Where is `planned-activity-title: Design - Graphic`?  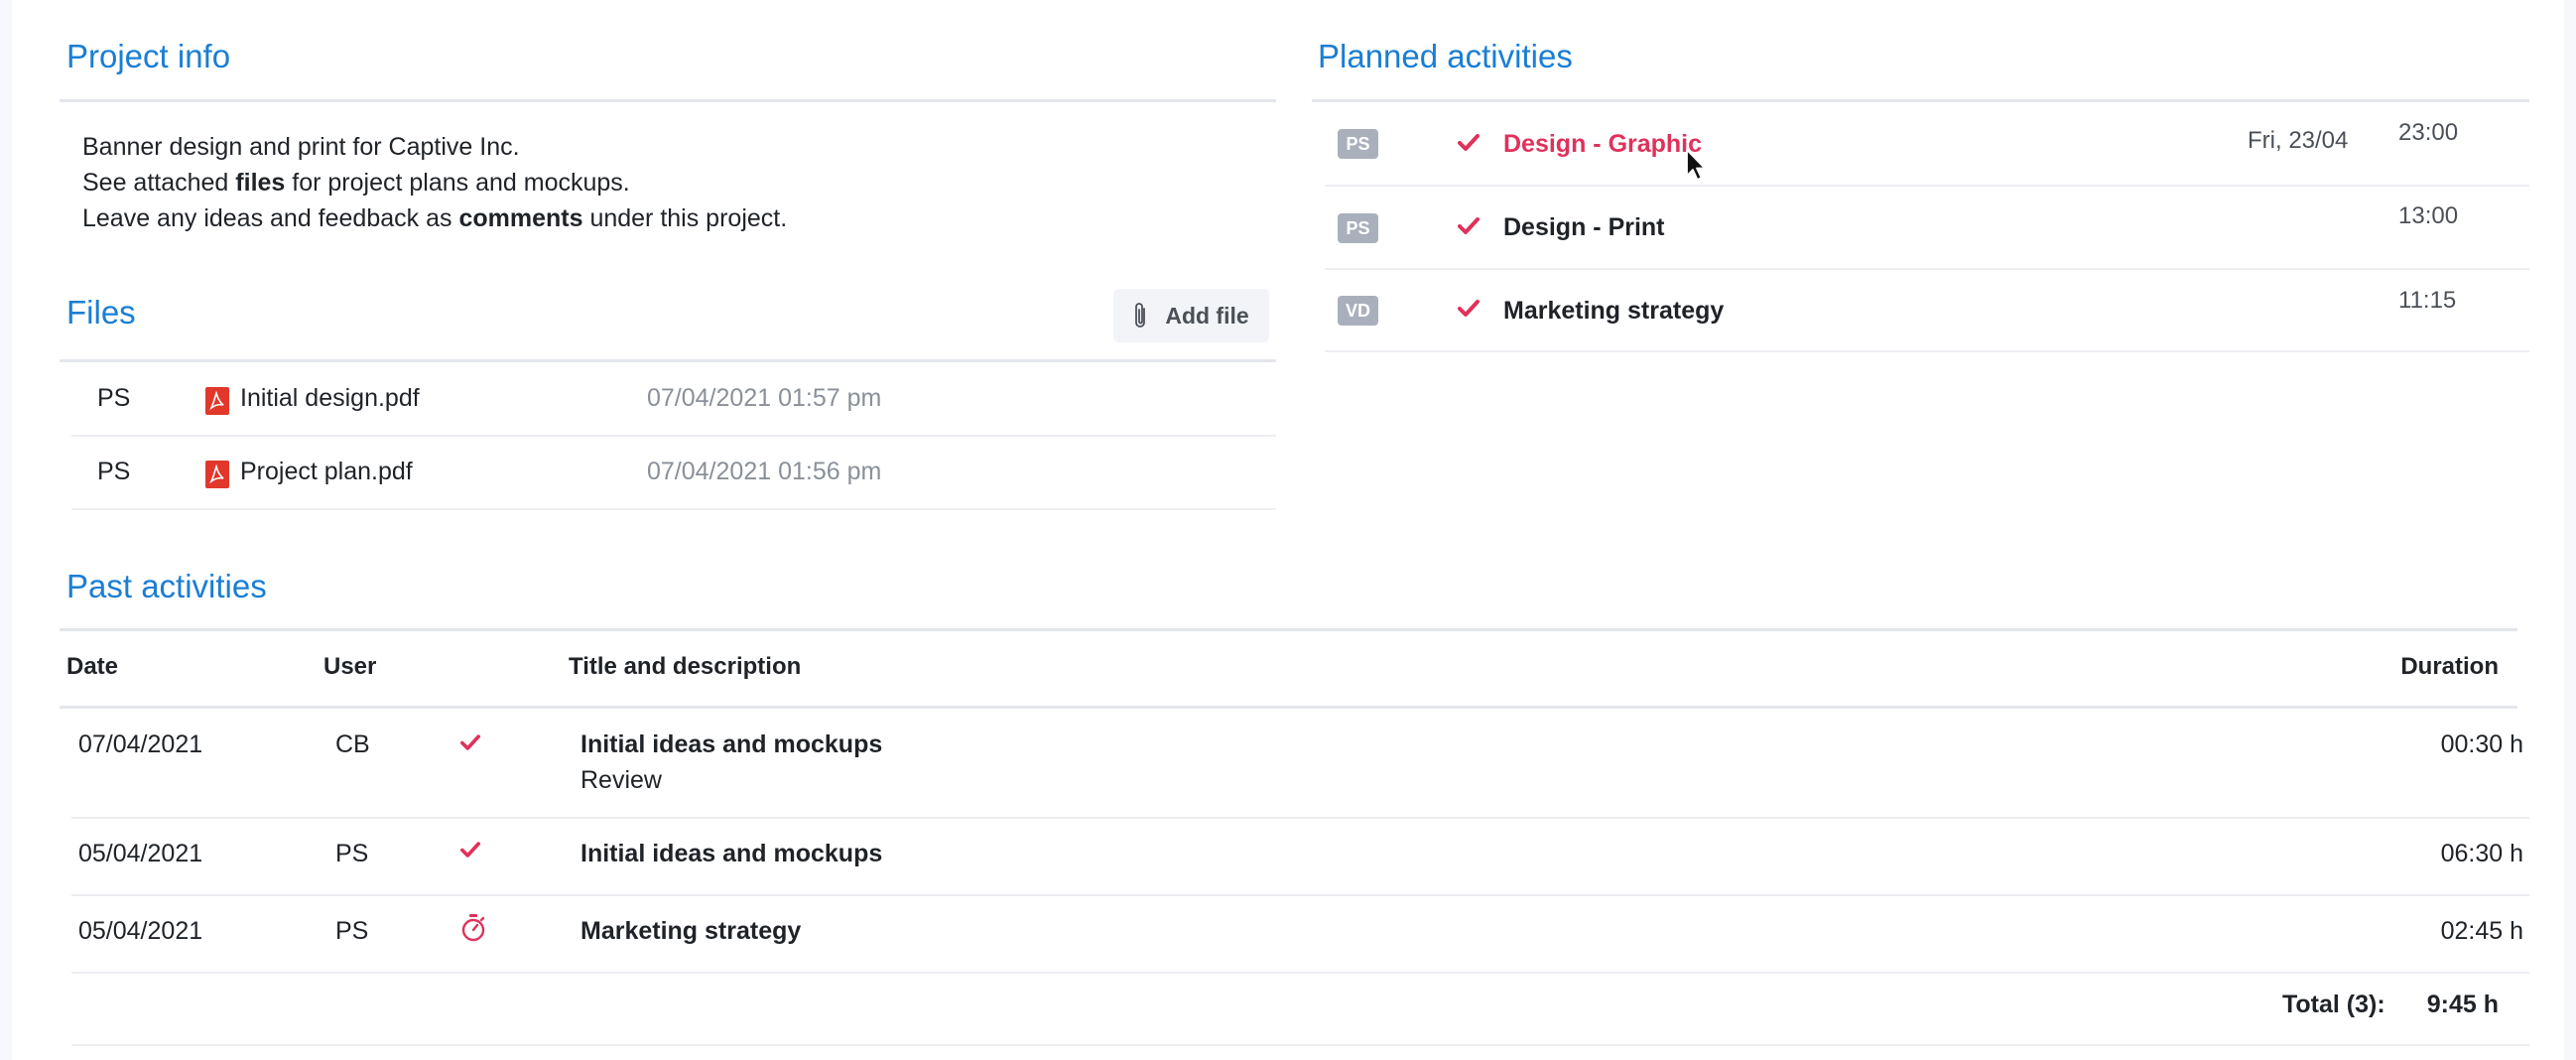 planned-activity-title: Design - Graphic is located at coordinates (1603, 144).